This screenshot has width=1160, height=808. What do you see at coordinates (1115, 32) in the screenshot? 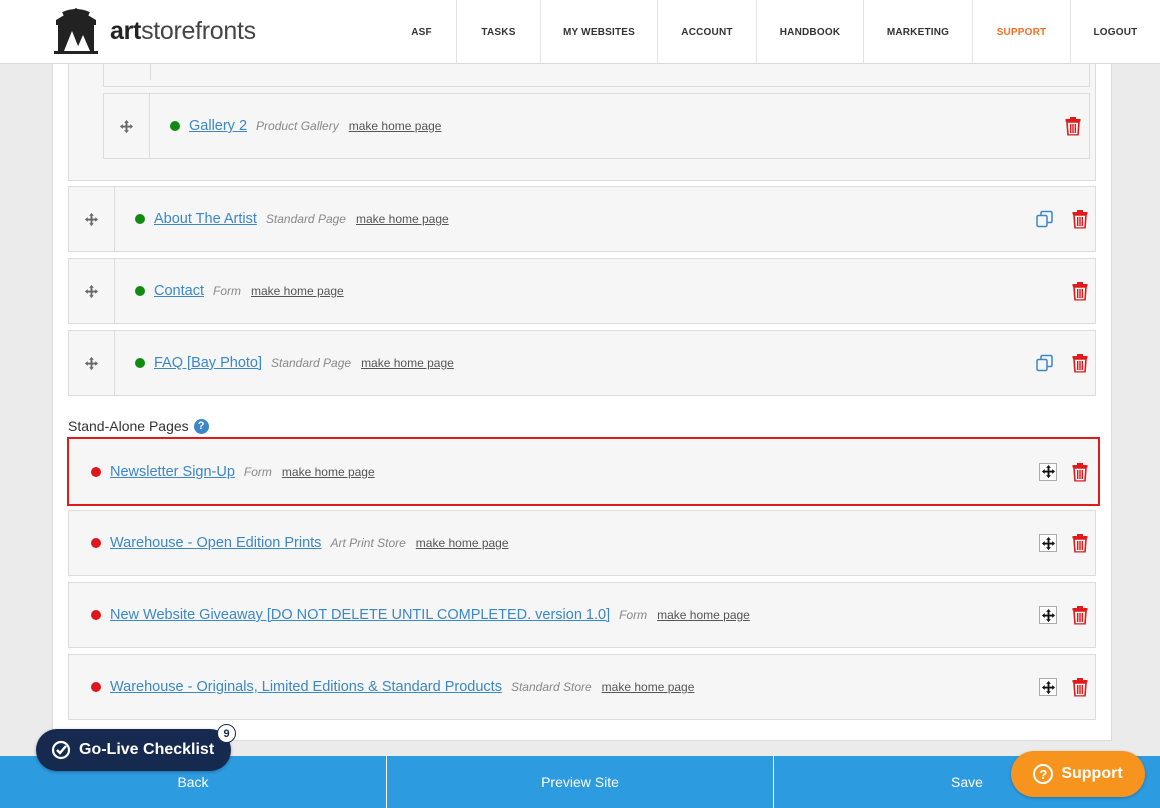
I see `nav-logout: LOGOUT` at bounding box center [1115, 32].